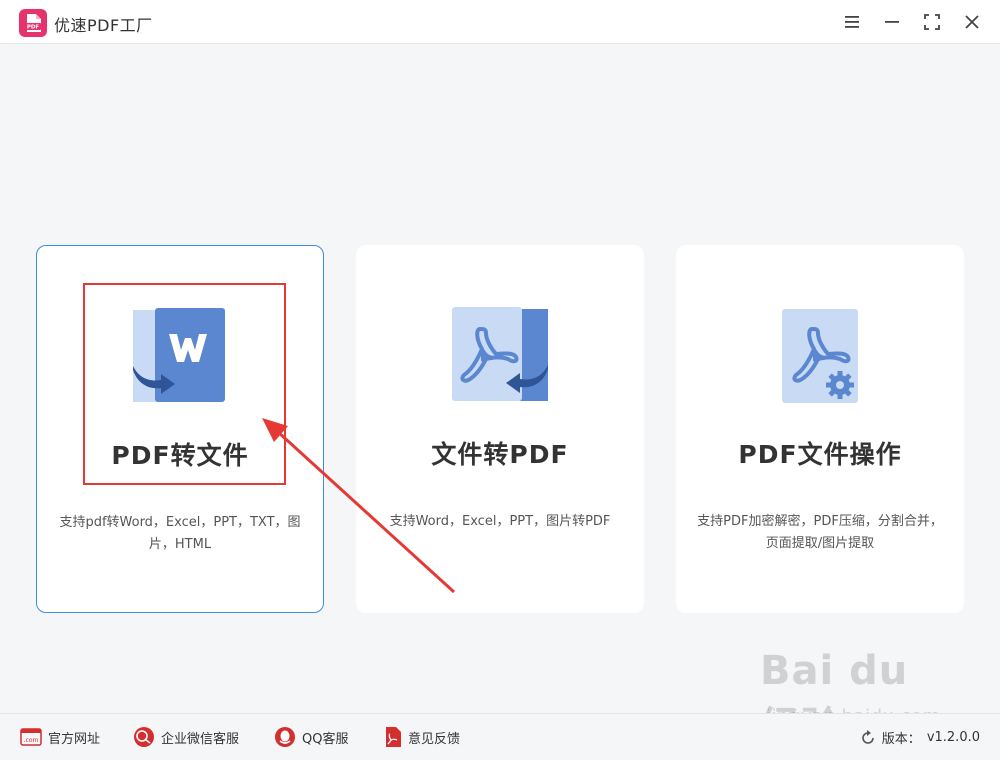  I want to click on pdf-to-word-icon, so click(179, 355).